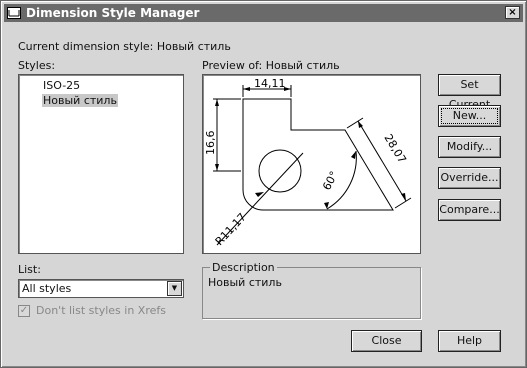 This screenshot has height=368, width=527. What do you see at coordinates (29, 269) in the screenshot?
I see `list-label: List:` at bounding box center [29, 269].